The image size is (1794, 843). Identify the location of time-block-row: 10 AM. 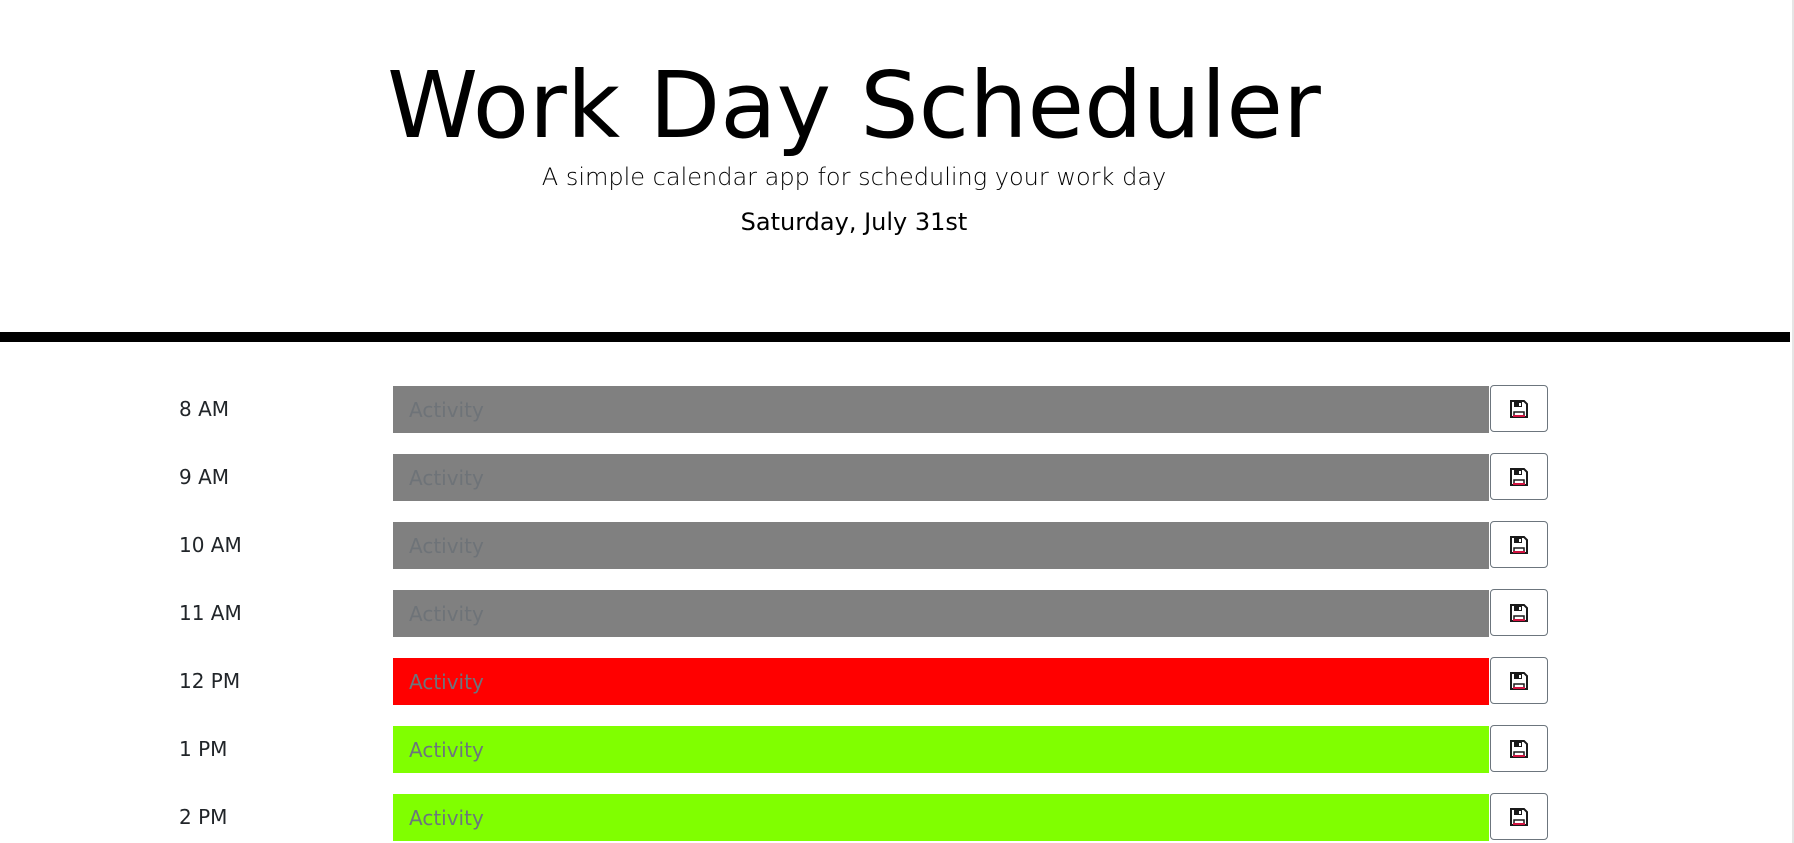
(895, 545).